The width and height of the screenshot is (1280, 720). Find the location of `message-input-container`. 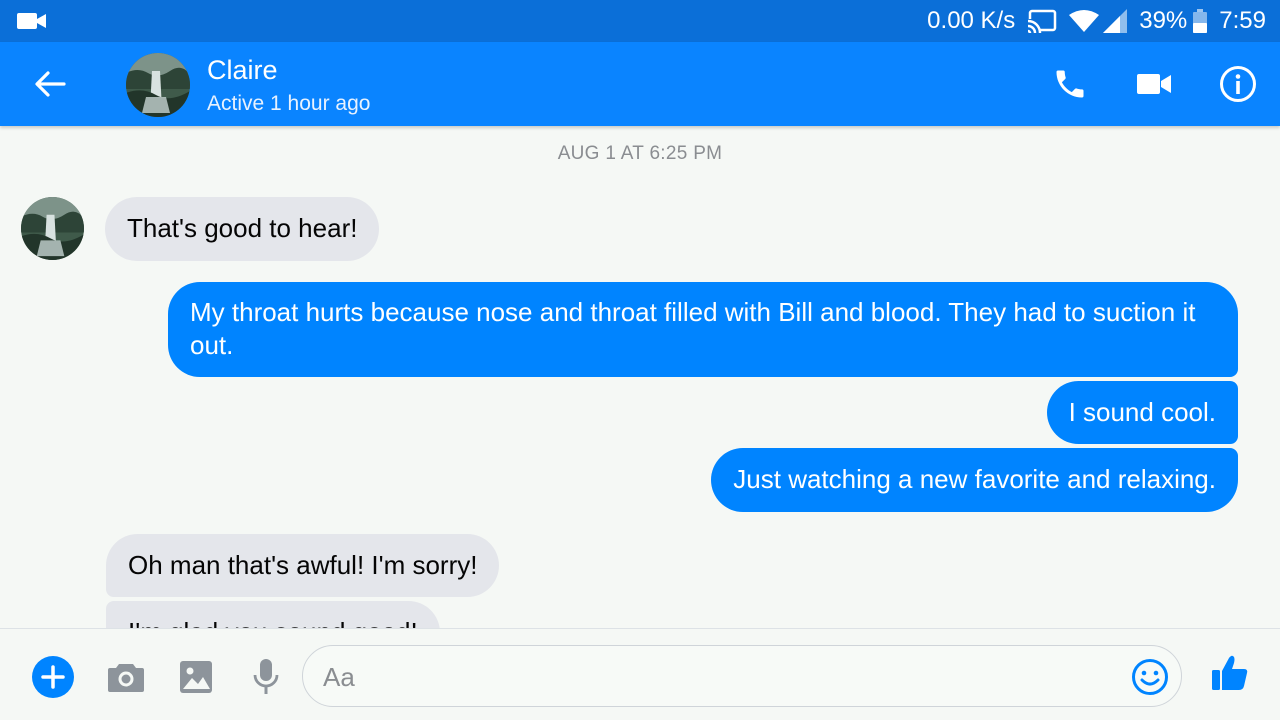

message-input-container is located at coordinates (742, 676).